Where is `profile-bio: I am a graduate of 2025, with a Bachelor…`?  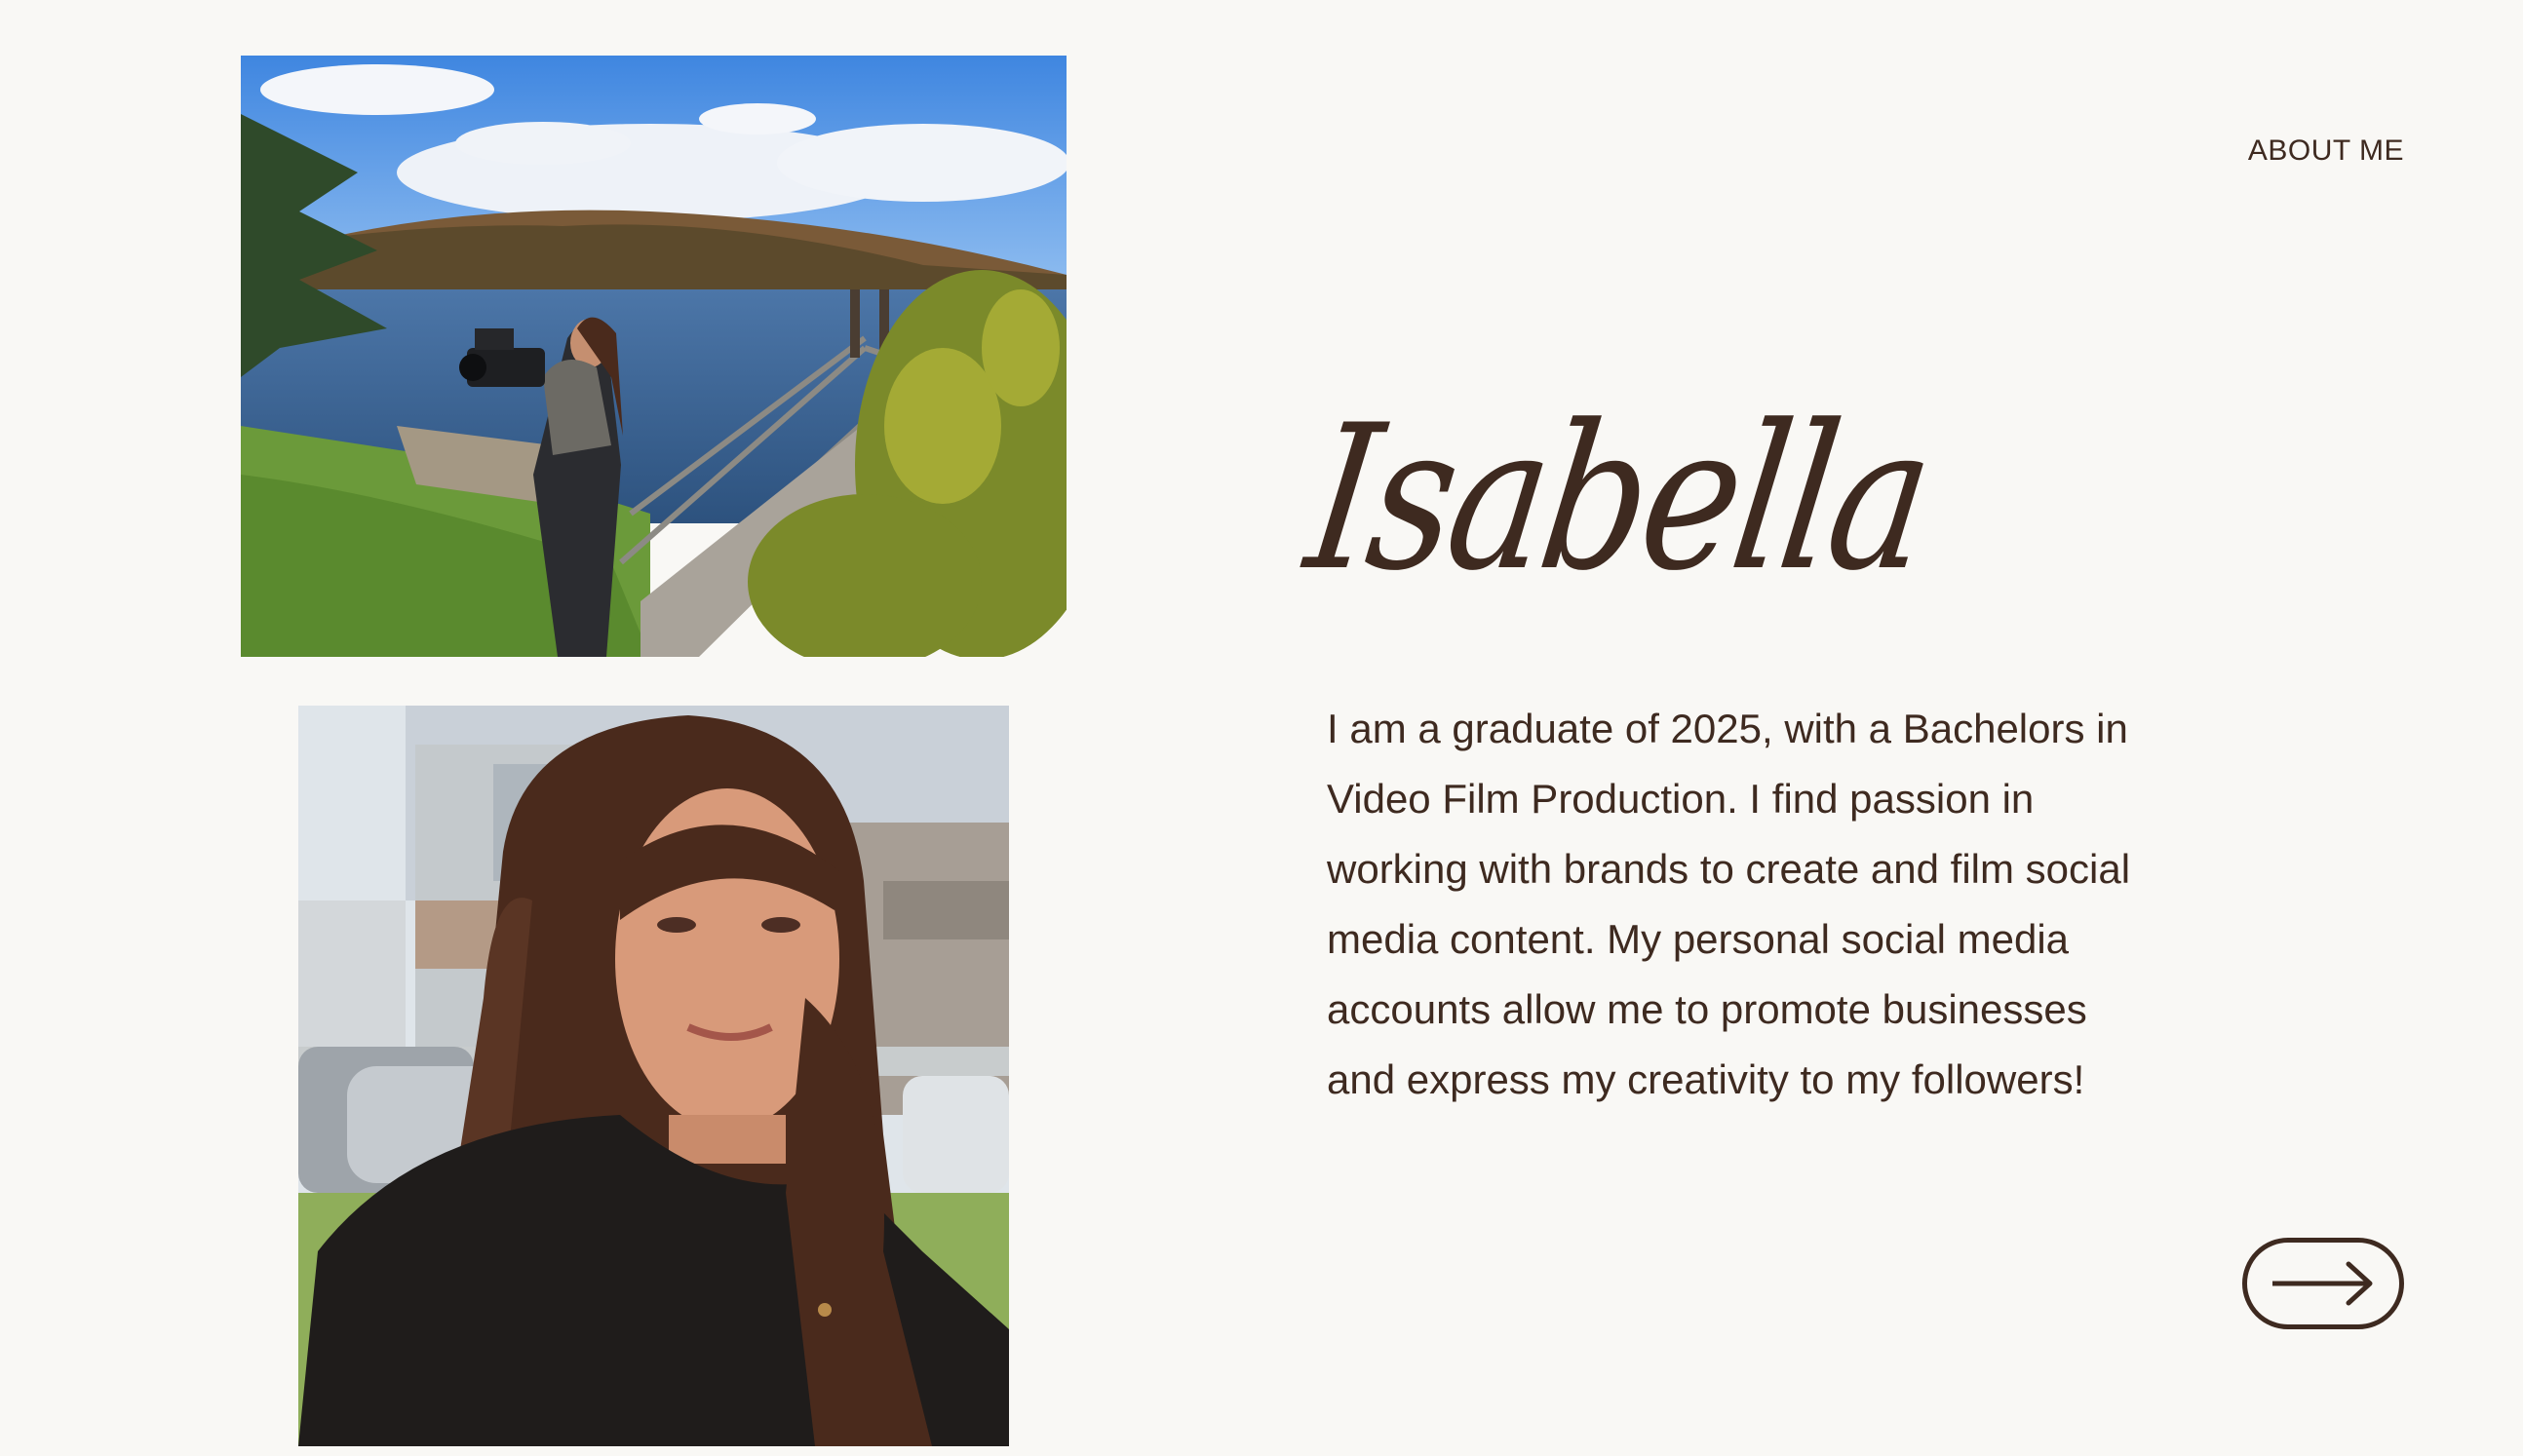 profile-bio: I am a graduate of 2025, with a Bachelor… is located at coordinates (1729, 904).